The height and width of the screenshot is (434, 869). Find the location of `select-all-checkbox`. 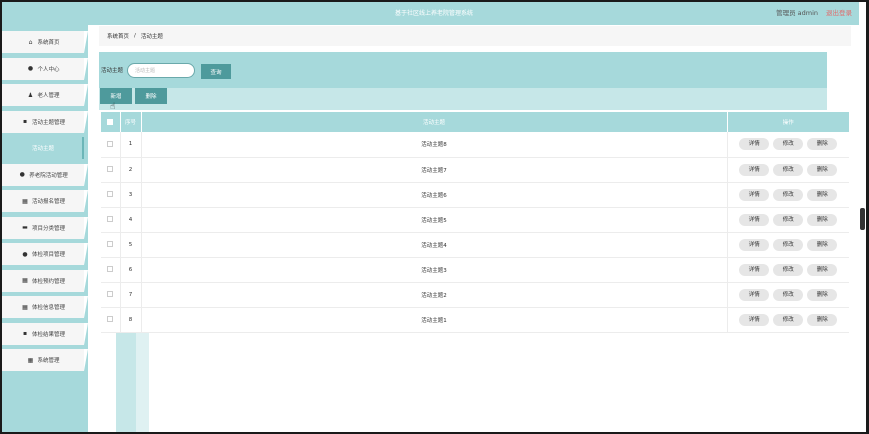

select-all-checkbox is located at coordinates (110, 121).